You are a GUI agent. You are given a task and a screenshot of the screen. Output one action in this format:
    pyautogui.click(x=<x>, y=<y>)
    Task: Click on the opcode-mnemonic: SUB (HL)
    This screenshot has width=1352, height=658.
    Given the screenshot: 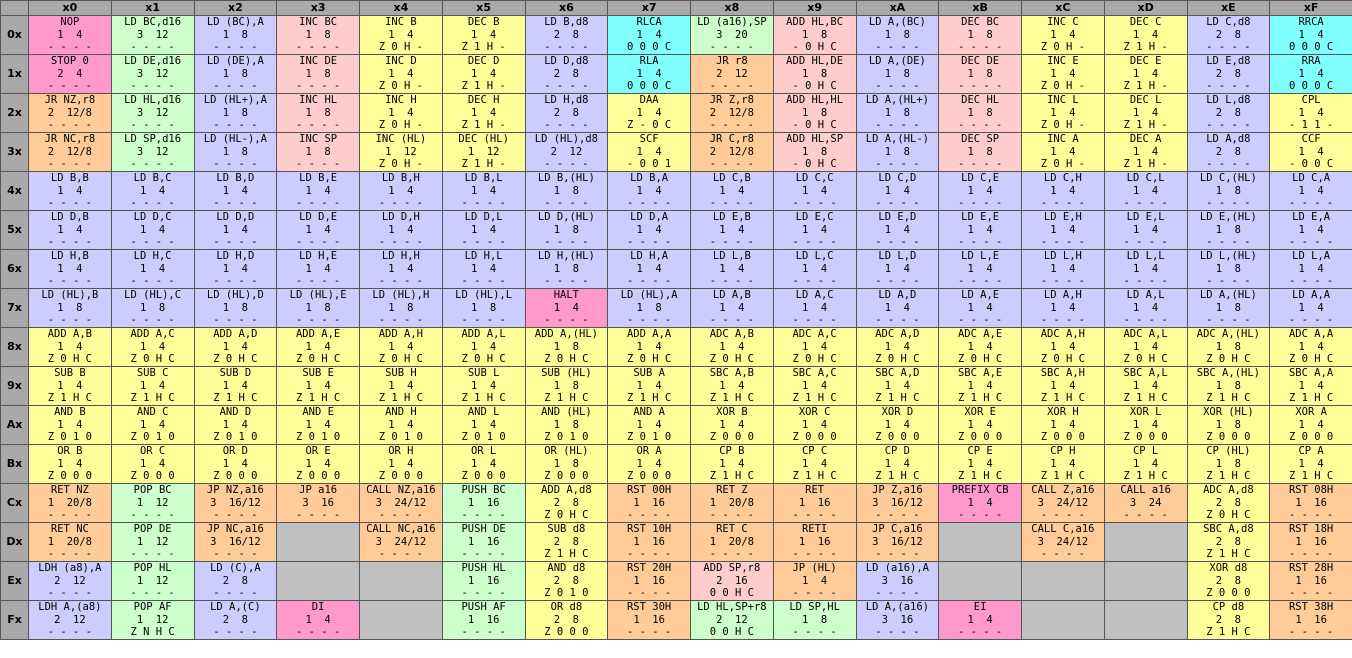 What is the action you would take?
    pyautogui.click(x=566, y=373)
    